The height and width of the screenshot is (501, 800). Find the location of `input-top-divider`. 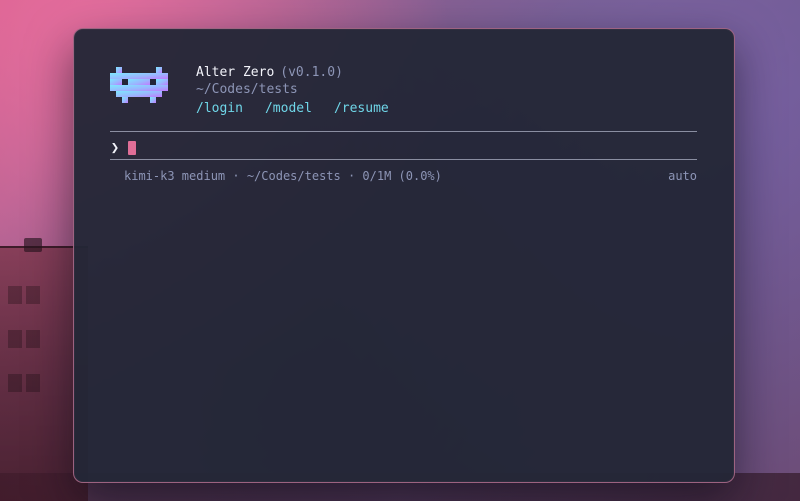

input-top-divider is located at coordinates (403, 131).